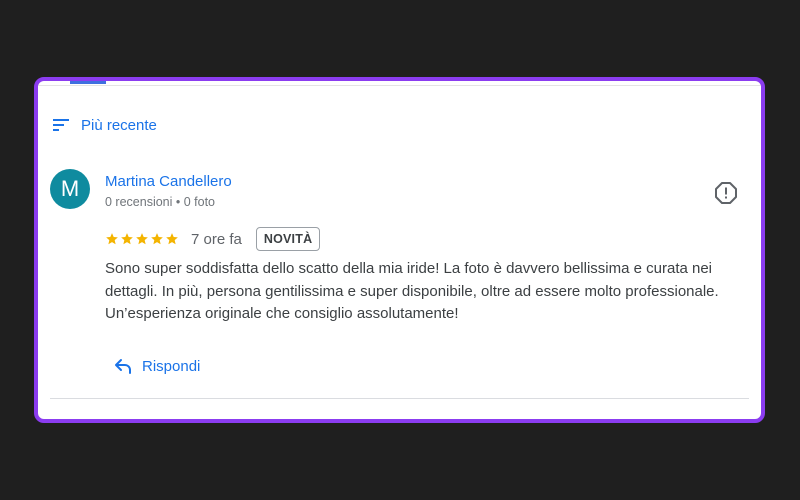  I want to click on author-name: Martina Candellero, so click(168, 181).